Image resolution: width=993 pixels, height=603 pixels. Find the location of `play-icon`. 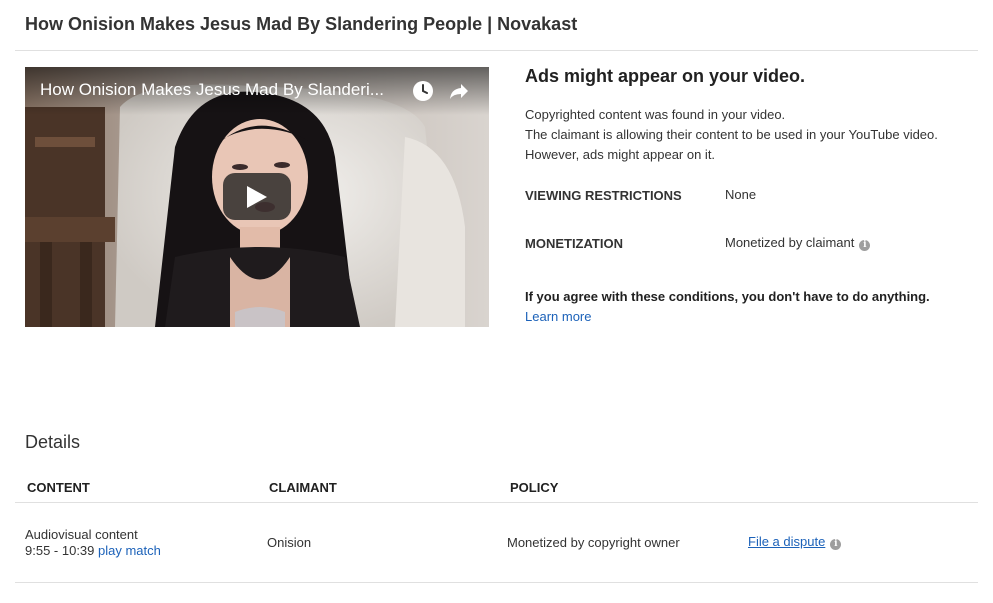

play-icon is located at coordinates (257, 197).